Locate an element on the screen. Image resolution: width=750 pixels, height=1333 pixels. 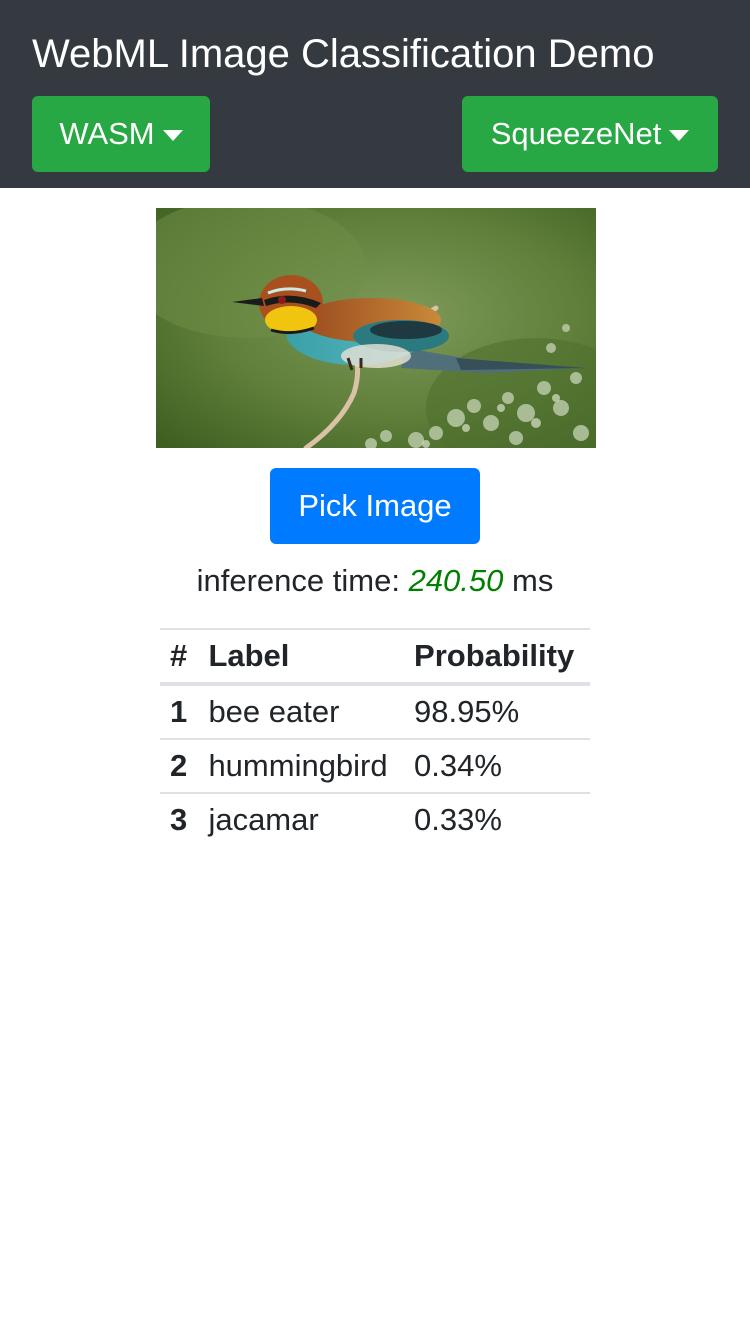
row-rank: 1 is located at coordinates (179, 712).